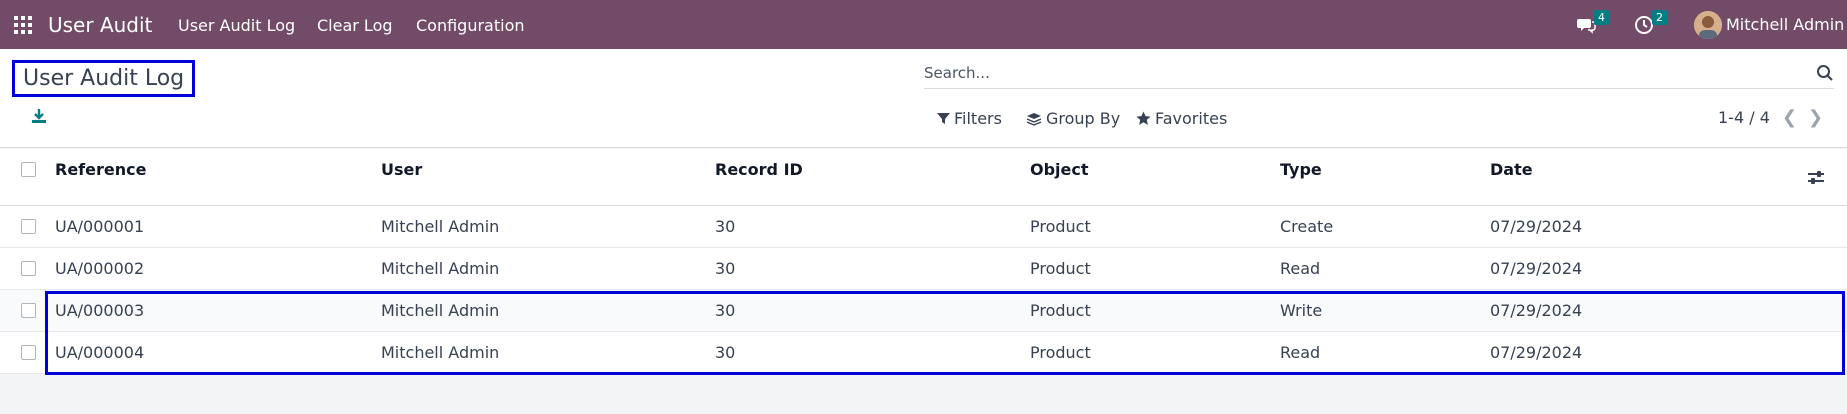 The height and width of the screenshot is (414, 1847). What do you see at coordinates (943, 118) in the screenshot?
I see `filter-icon` at bounding box center [943, 118].